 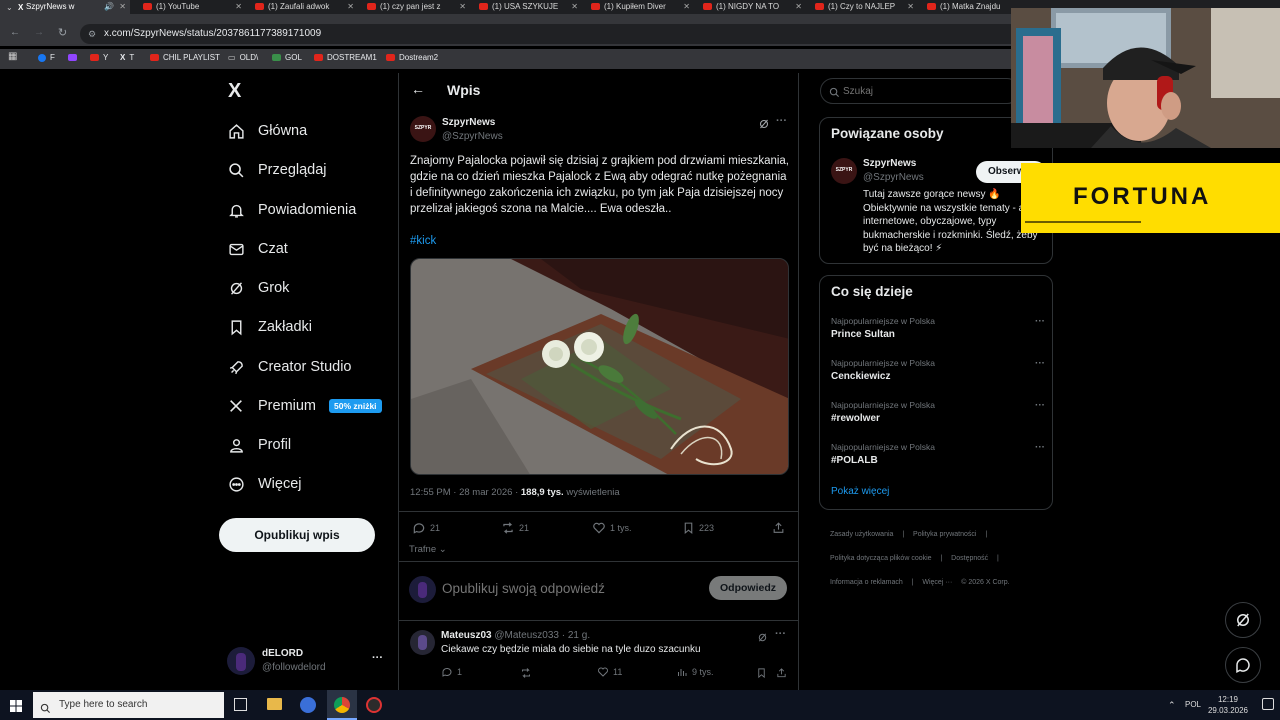 What do you see at coordinates (1243, 620) in the screenshot?
I see `grok-float-button` at bounding box center [1243, 620].